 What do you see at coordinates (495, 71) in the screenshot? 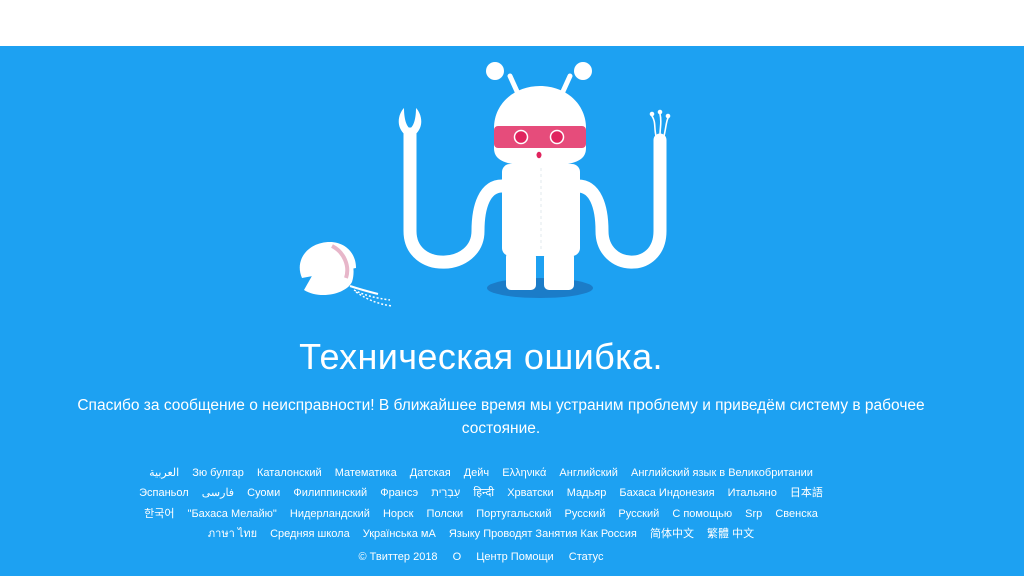
I see `robot-antenna-left` at bounding box center [495, 71].